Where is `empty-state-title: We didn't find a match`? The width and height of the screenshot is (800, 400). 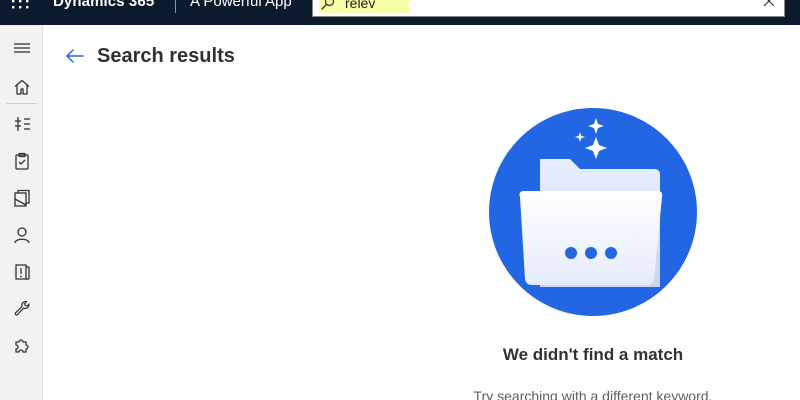
empty-state-title: We didn't find a match is located at coordinates (593, 354).